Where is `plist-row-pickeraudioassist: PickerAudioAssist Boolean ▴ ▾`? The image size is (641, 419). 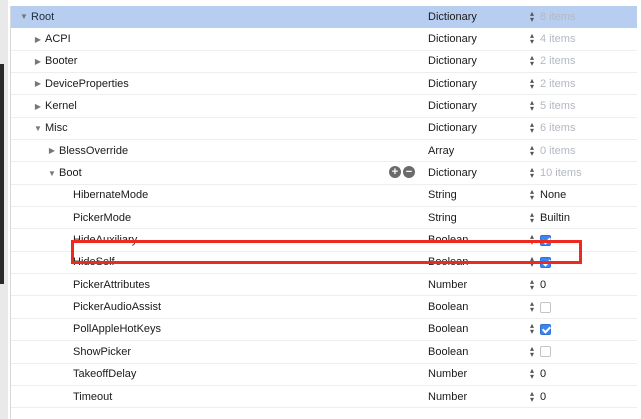 plist-row-pickeraudioassist: PickerAudioAssist Boolean ▴ ▾ is located at coordinates (324, 307).